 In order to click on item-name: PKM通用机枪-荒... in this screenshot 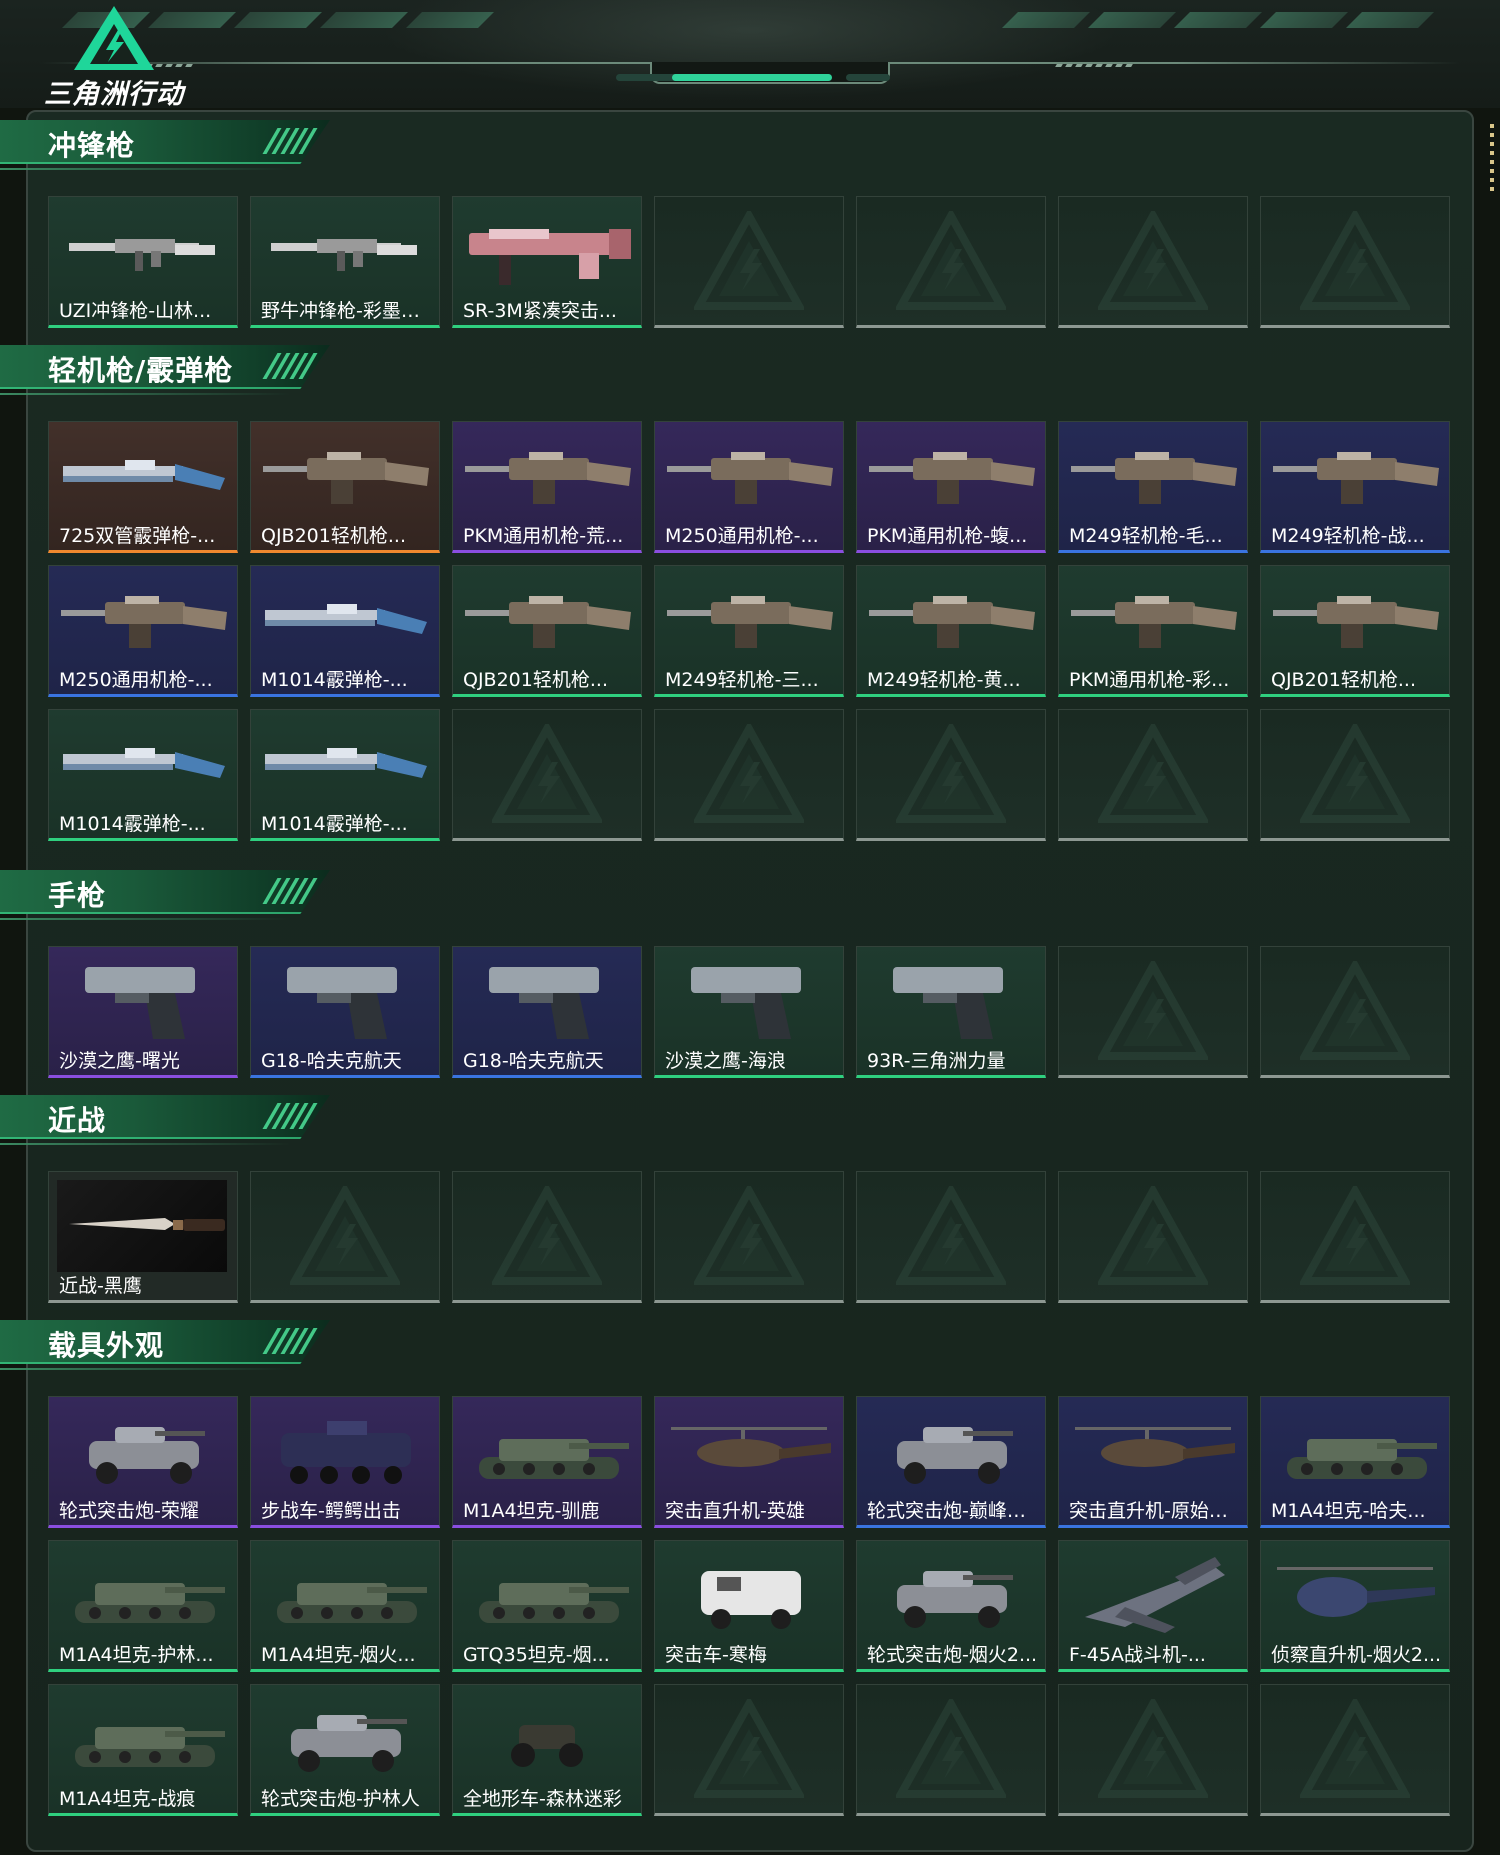, I will do `click(543, 536)`.